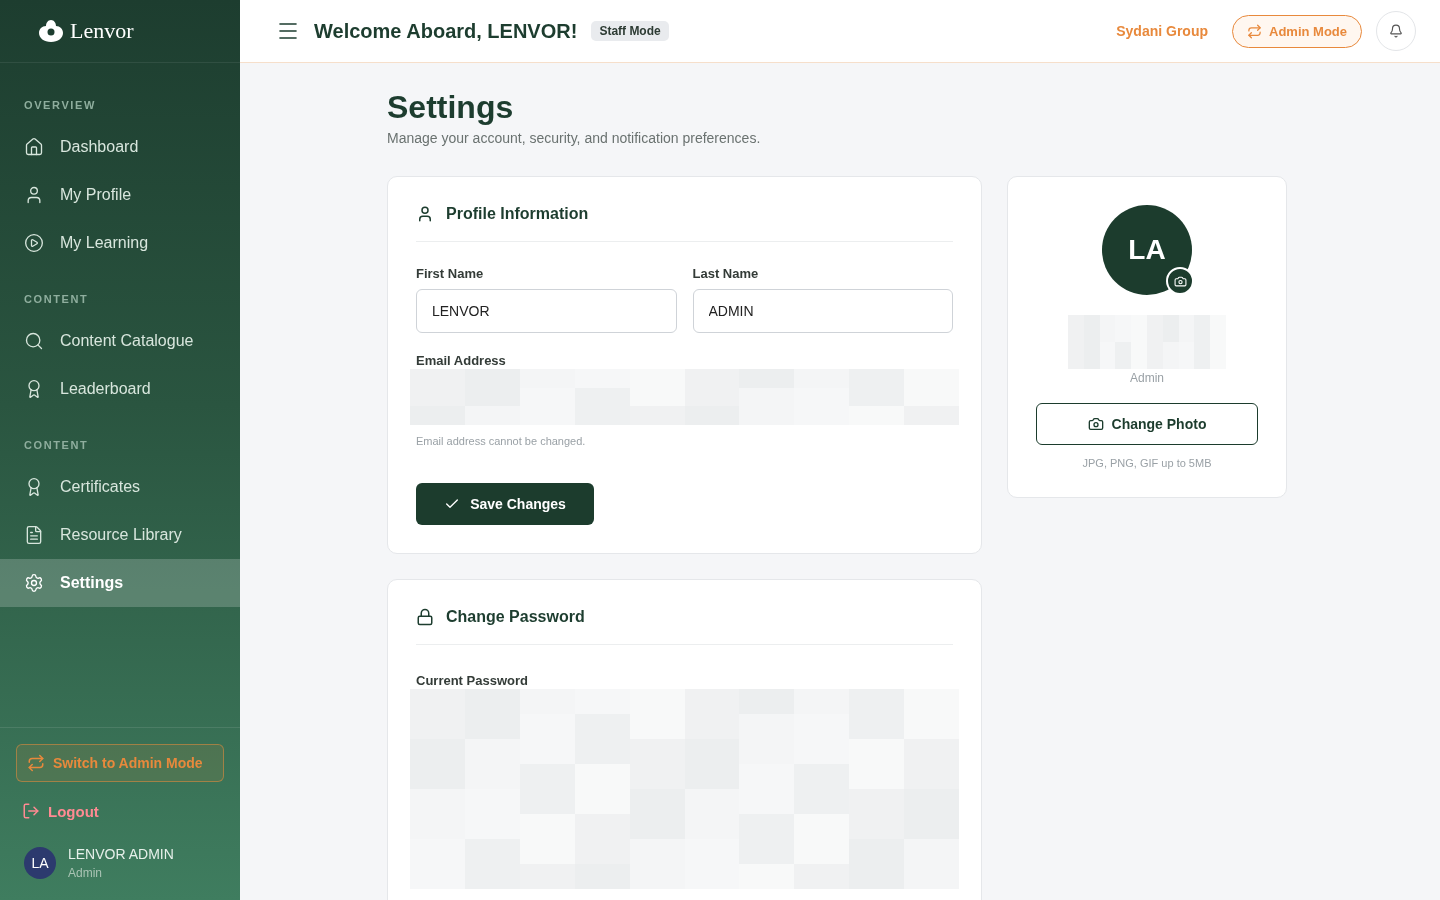  What do you see at coordinates (40, 863) in the screenshot?
I see `user-avatar: LA` at bounding box center [40, 863].